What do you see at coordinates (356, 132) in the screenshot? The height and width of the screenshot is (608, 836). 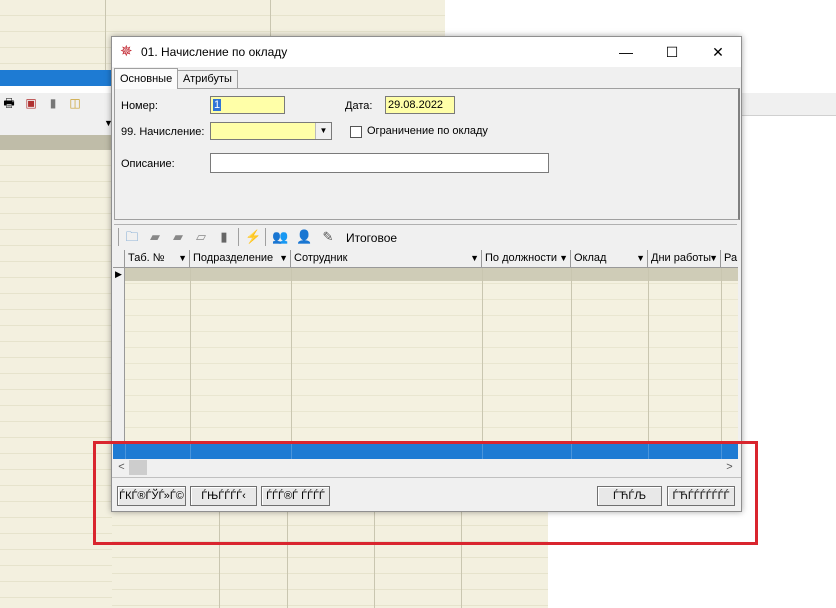 I see `limit-checkbox` at bounding box center [356, 132].